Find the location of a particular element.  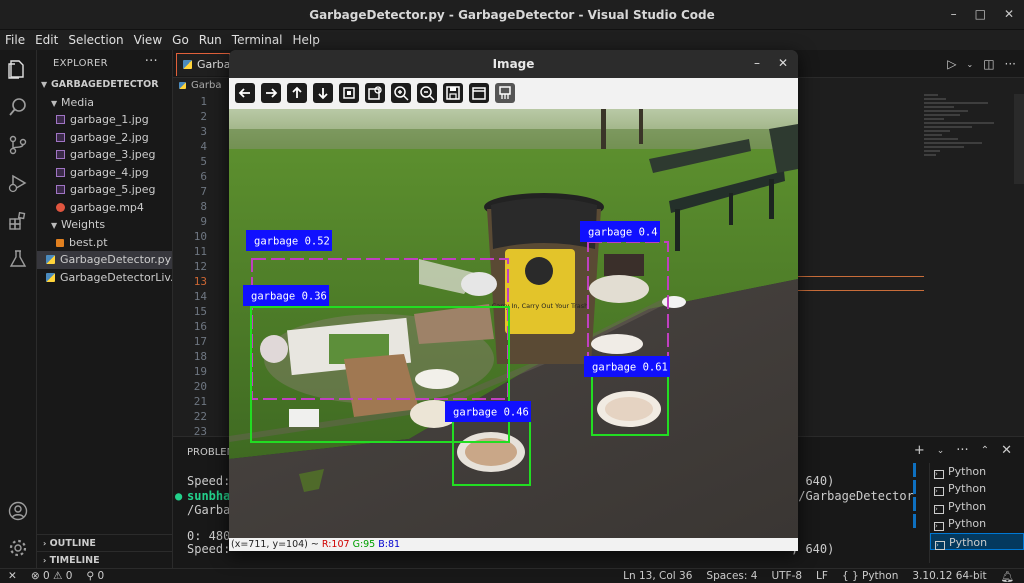

pixel-green-value: G:95 is located at coordinates (364, 544).